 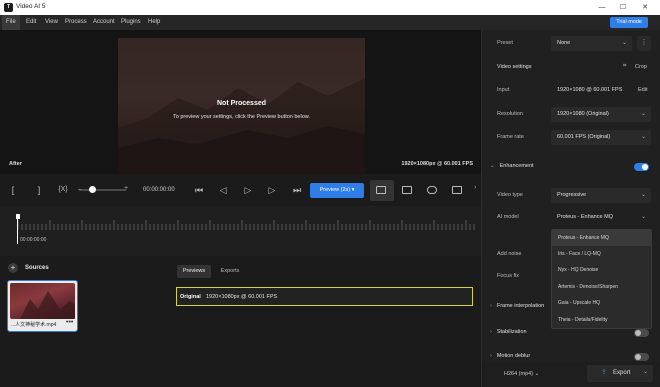 I want to click on timeline: 00:00:00:00, so click(x=240, y=231).